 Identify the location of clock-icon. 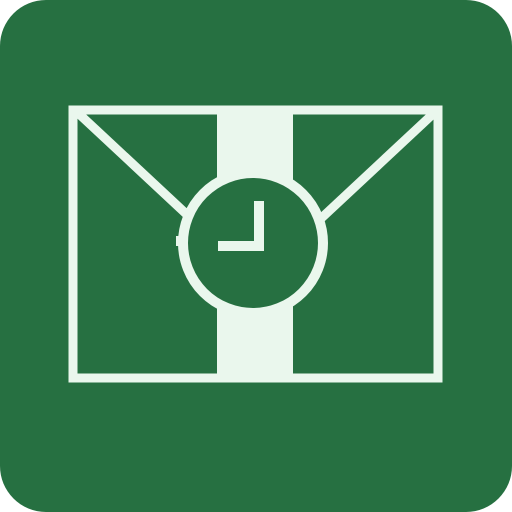
(252, 243).